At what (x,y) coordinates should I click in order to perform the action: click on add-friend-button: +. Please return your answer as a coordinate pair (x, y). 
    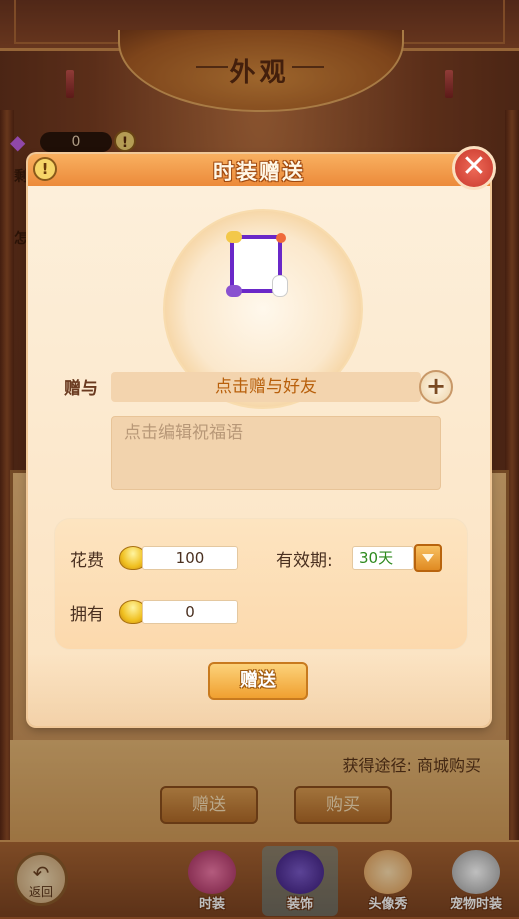
    Looking at the image, I should click on (436, 387).